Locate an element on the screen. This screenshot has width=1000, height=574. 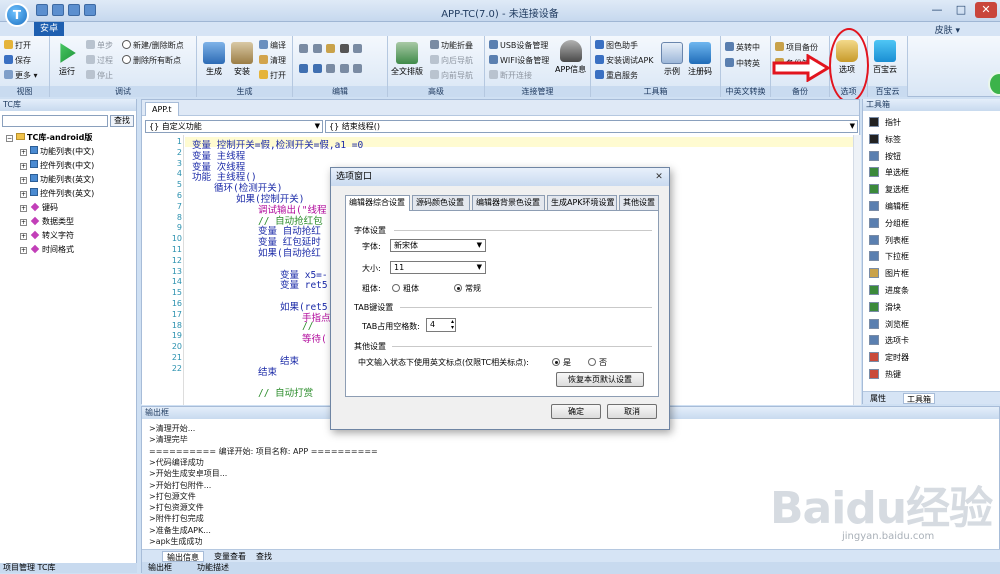
toolbox-item: 浏览框 is located at coordinates (889, 324).